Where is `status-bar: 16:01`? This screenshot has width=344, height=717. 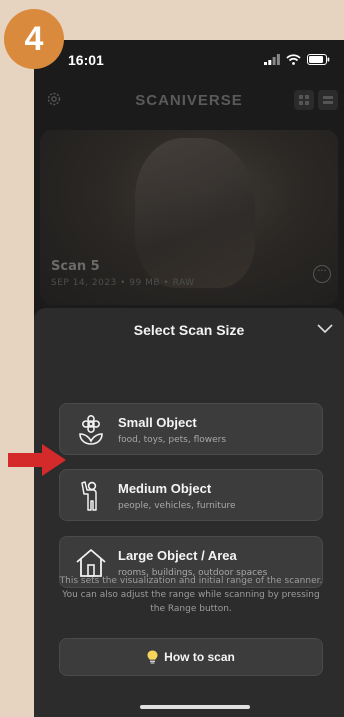
status-bar: 16:01 is located at coordinates (189, 60).